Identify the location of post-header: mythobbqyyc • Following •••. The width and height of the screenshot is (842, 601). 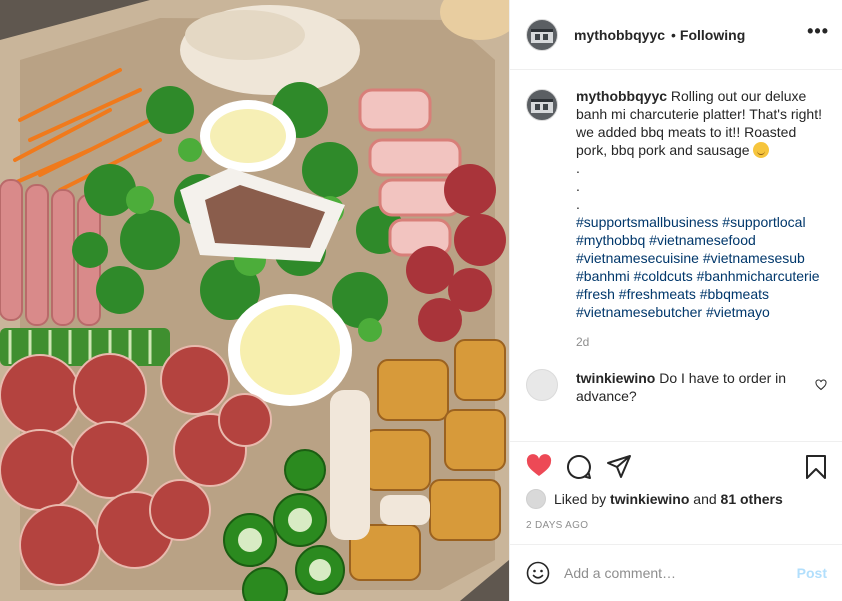
(676, 35).